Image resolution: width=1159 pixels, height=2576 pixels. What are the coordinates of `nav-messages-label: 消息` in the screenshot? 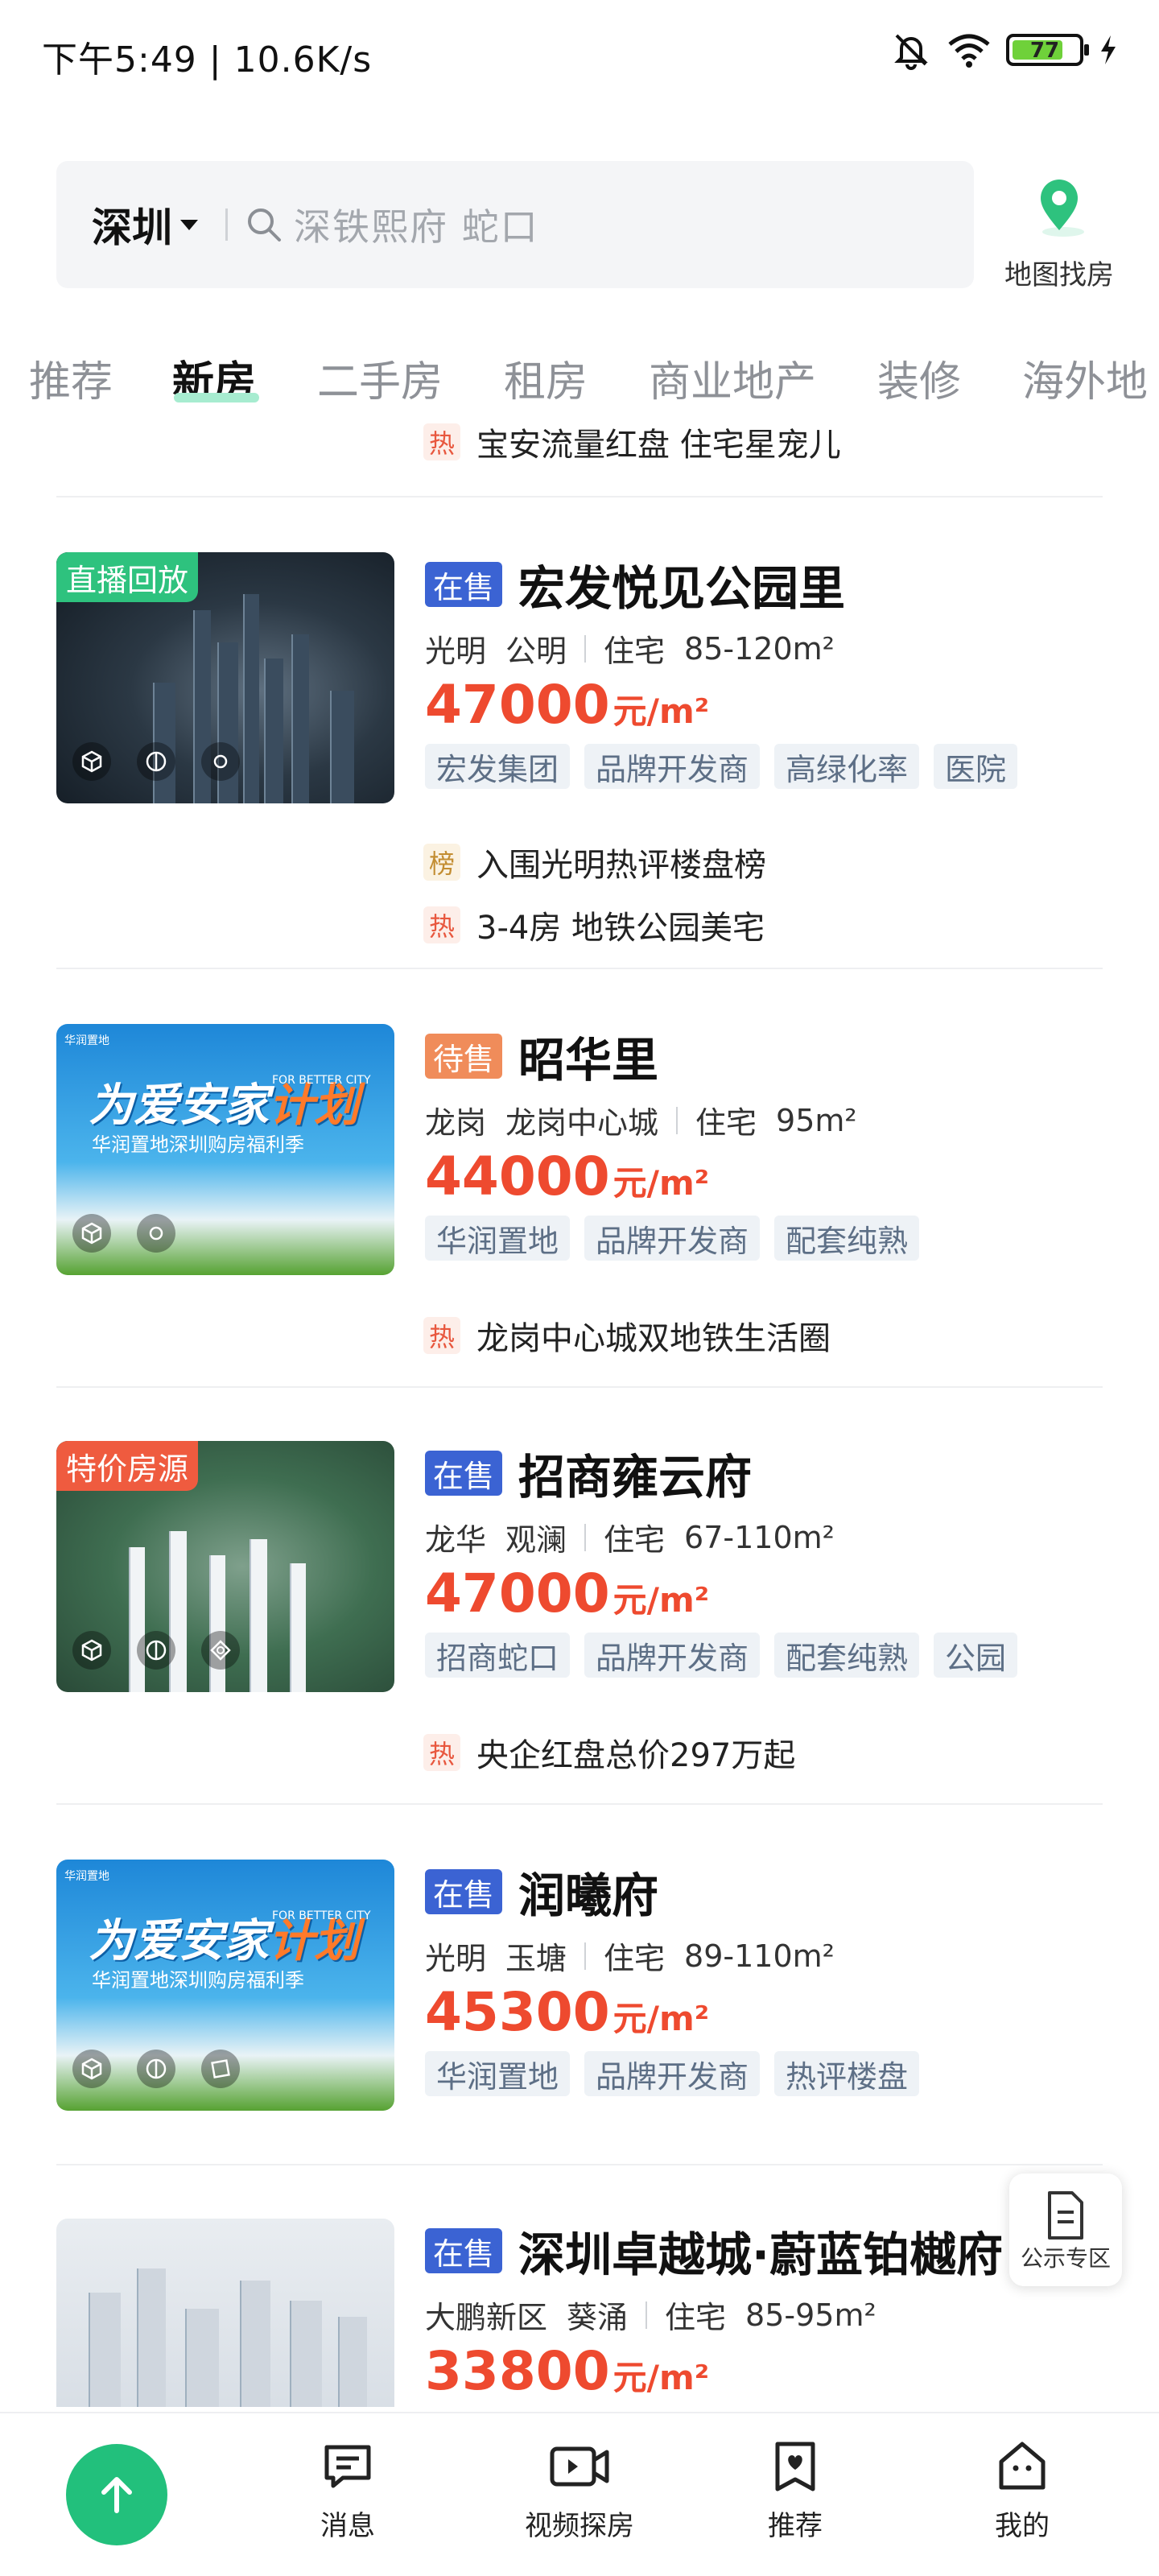 It's located at (347, 2526).